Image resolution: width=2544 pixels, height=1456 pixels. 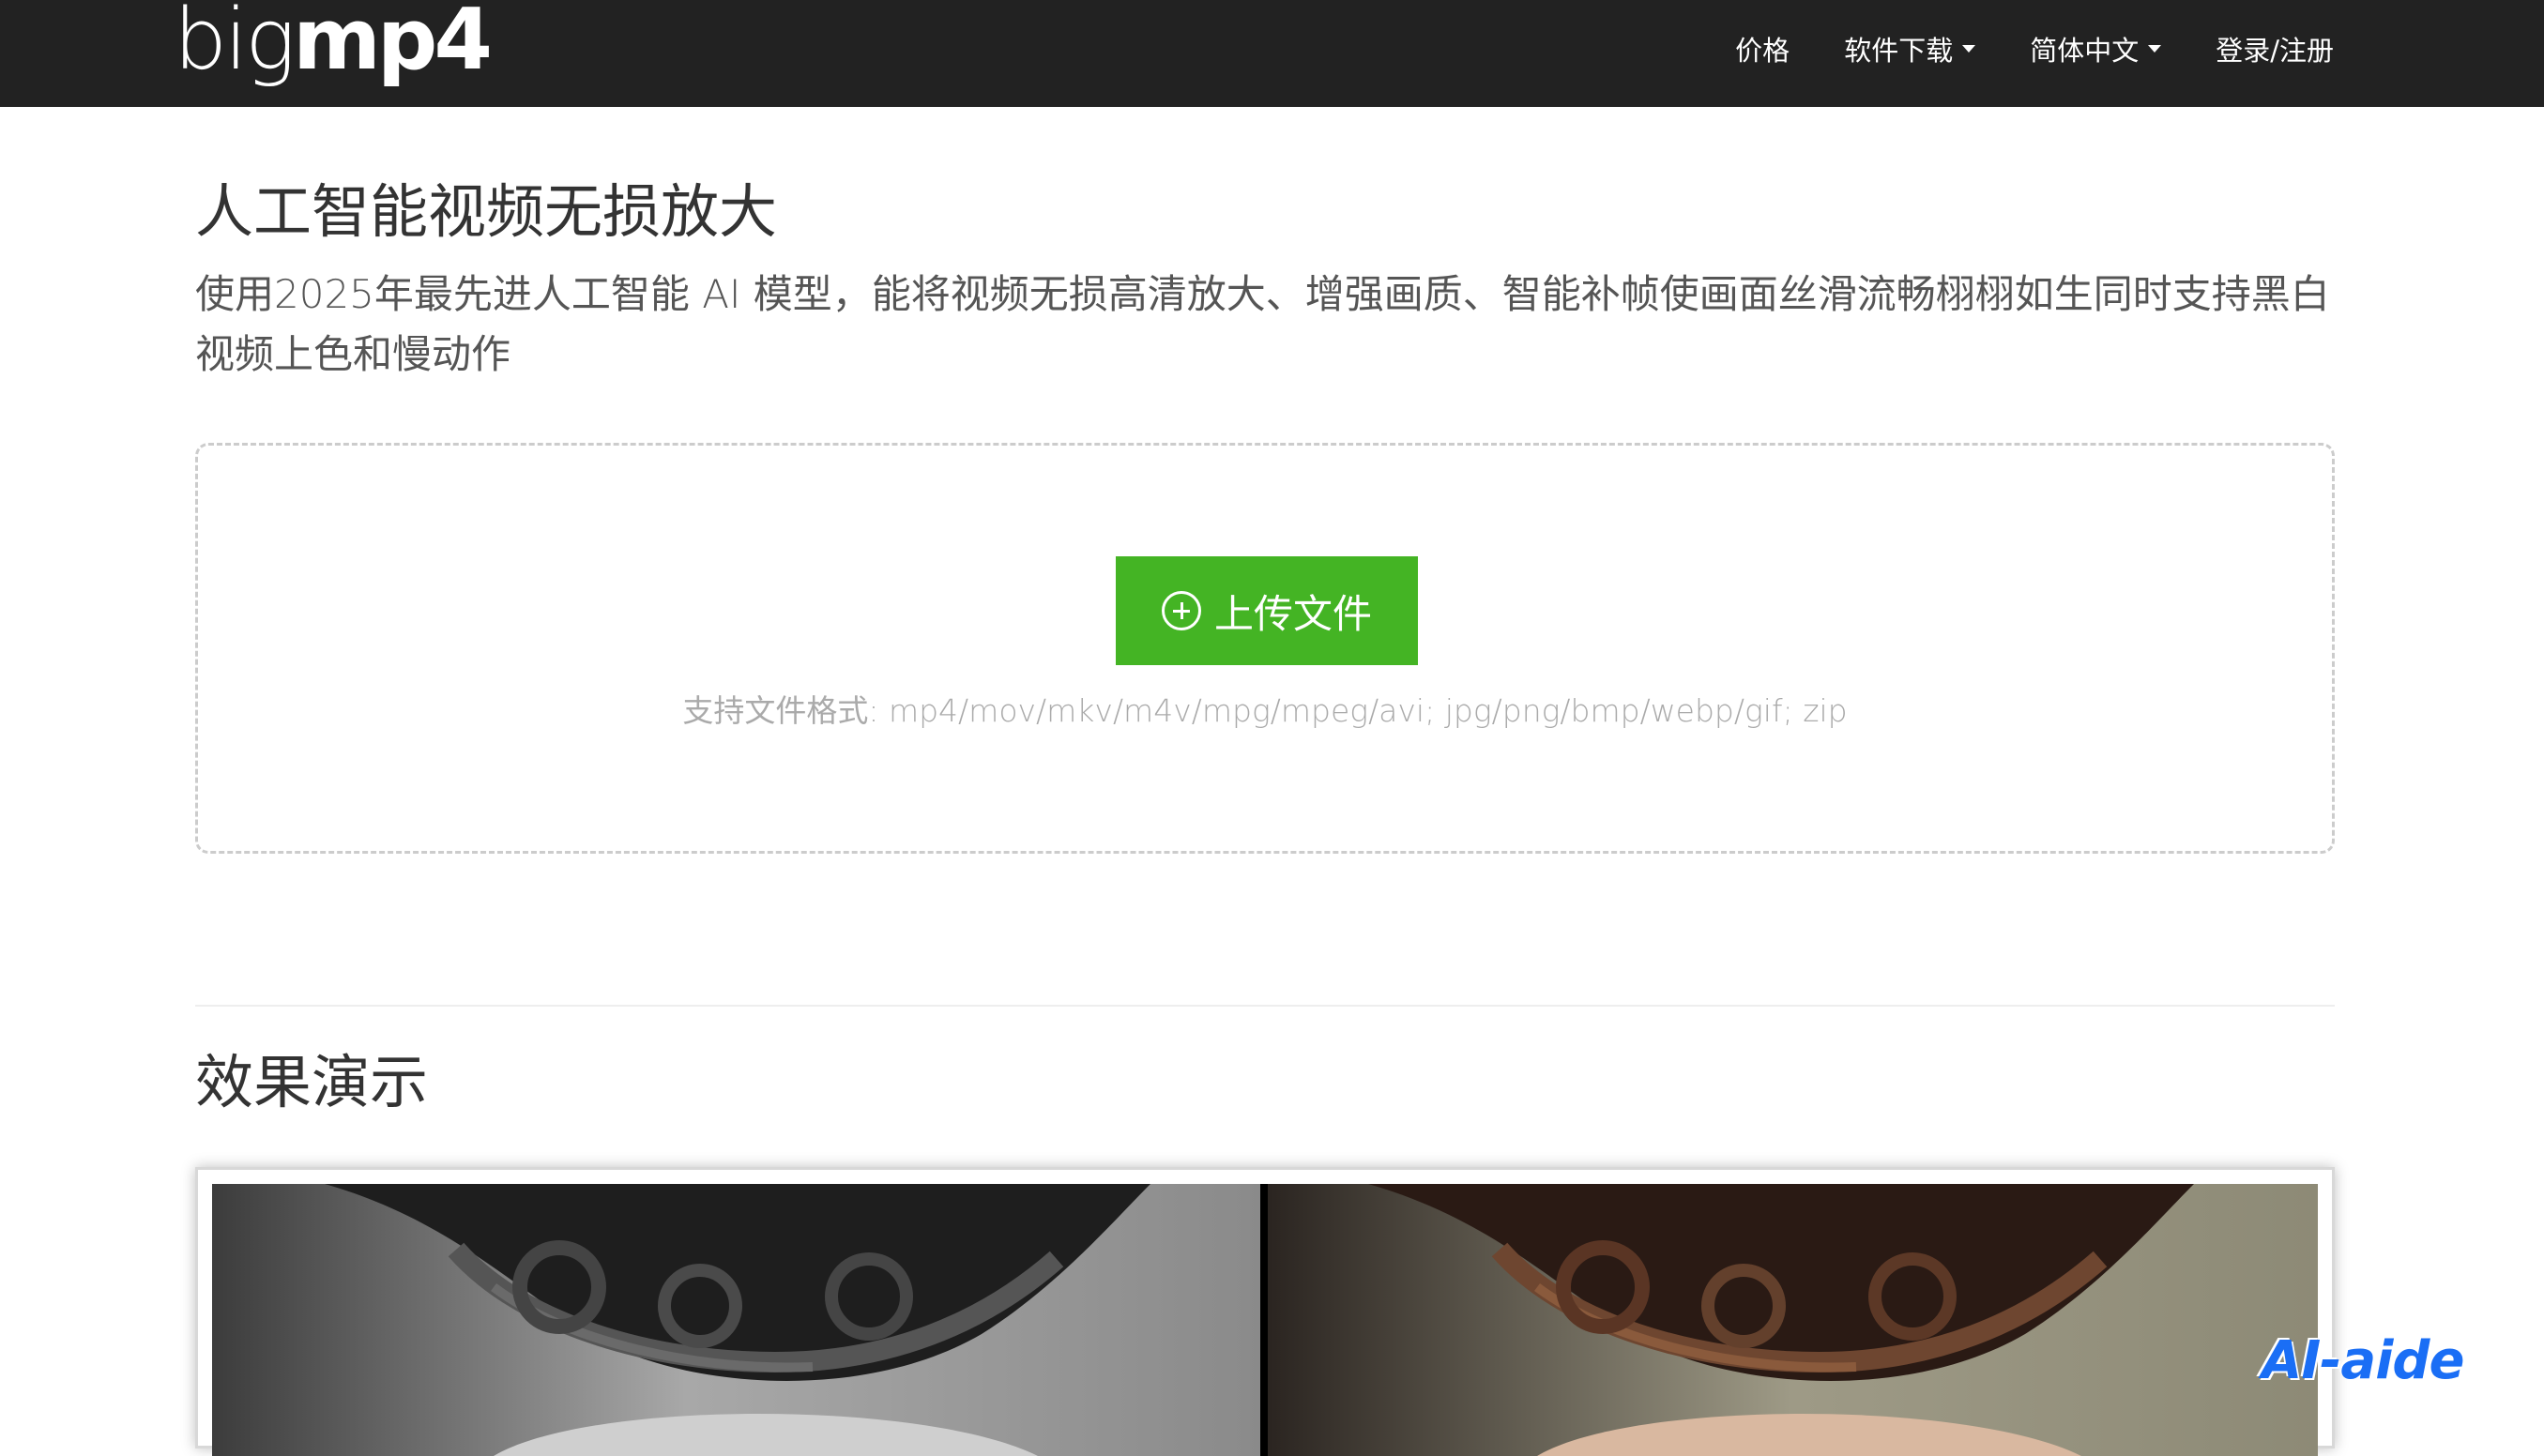 I want to click on nav-login-link: 登录/注册, so click(x=2275, y=48).